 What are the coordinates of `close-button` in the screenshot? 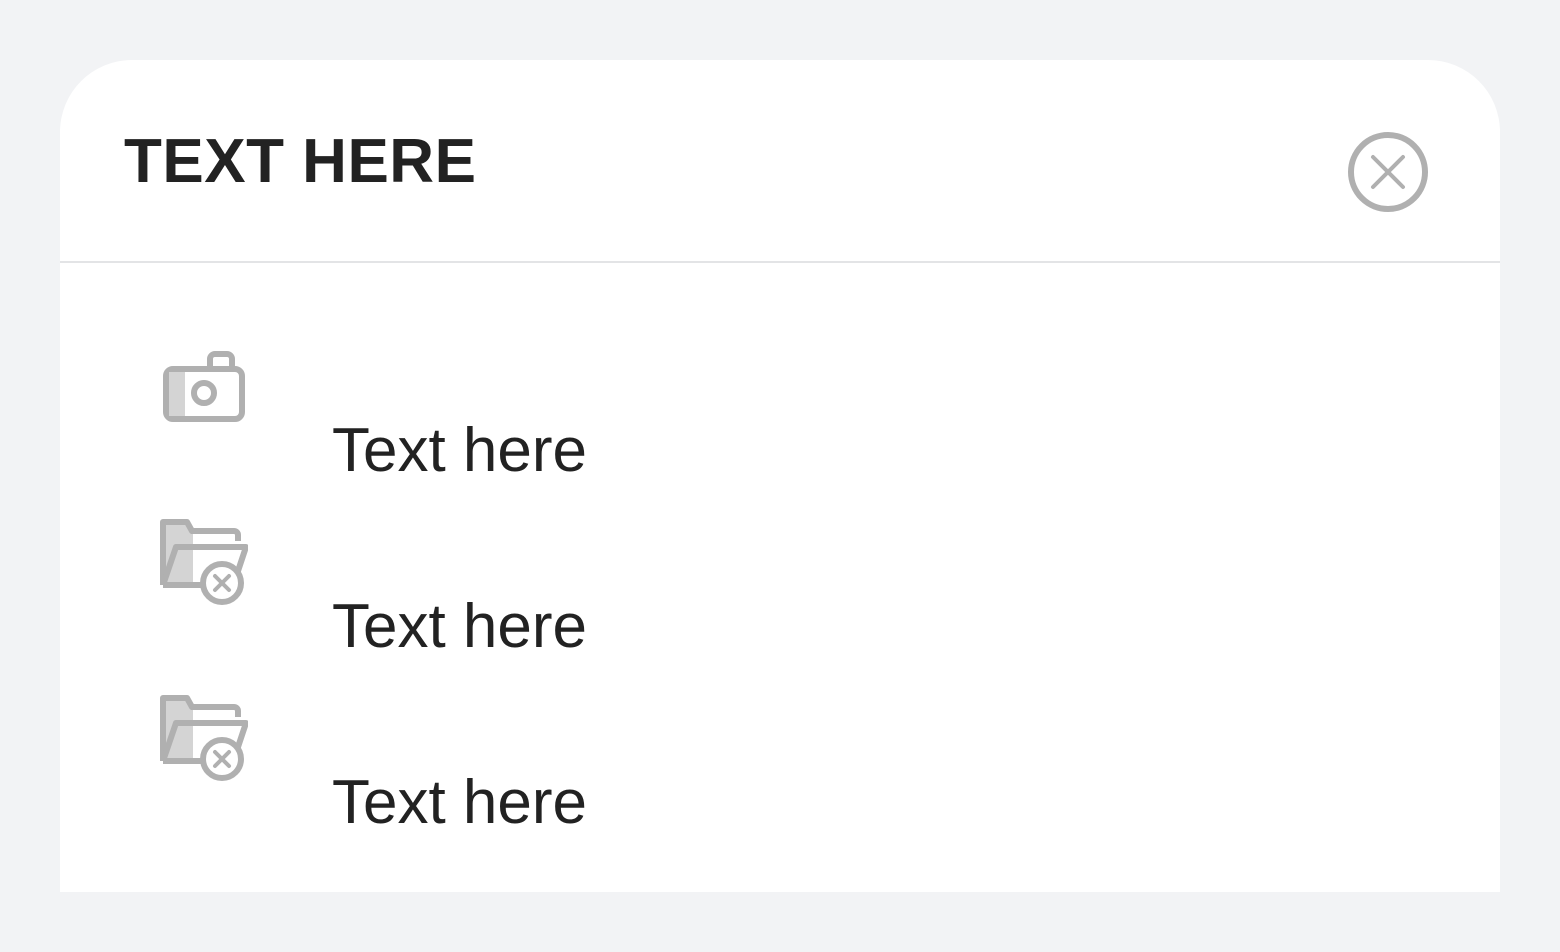 It's located at (1388, 172).